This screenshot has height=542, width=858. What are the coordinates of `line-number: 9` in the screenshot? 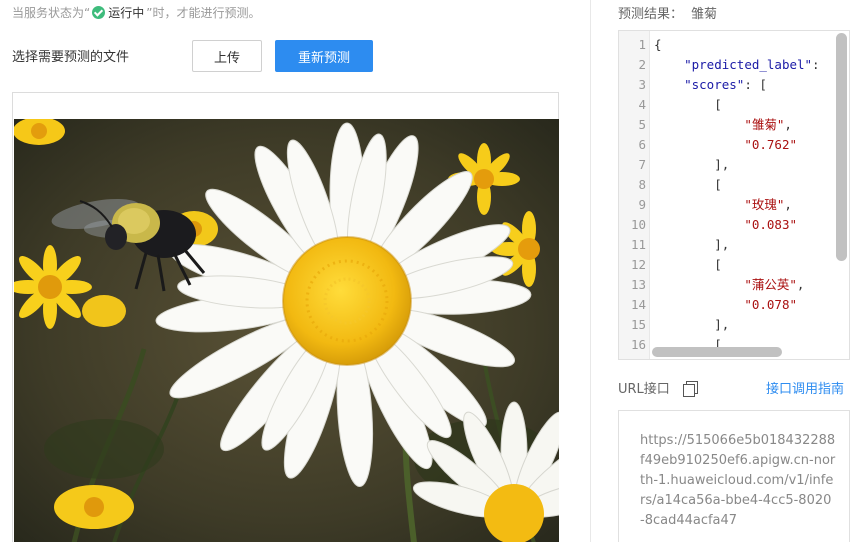 It's located at (642, 204).